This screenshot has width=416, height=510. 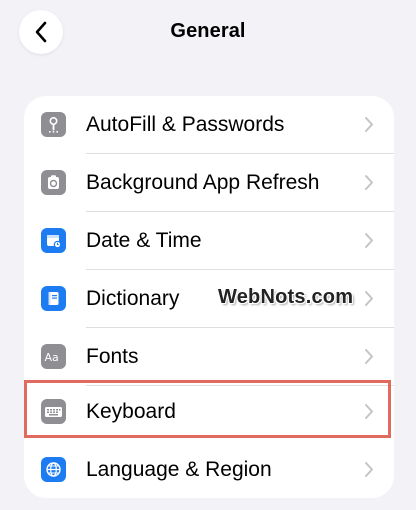 I want to click on row-label: Language & Region, so click(x=179, y=469).